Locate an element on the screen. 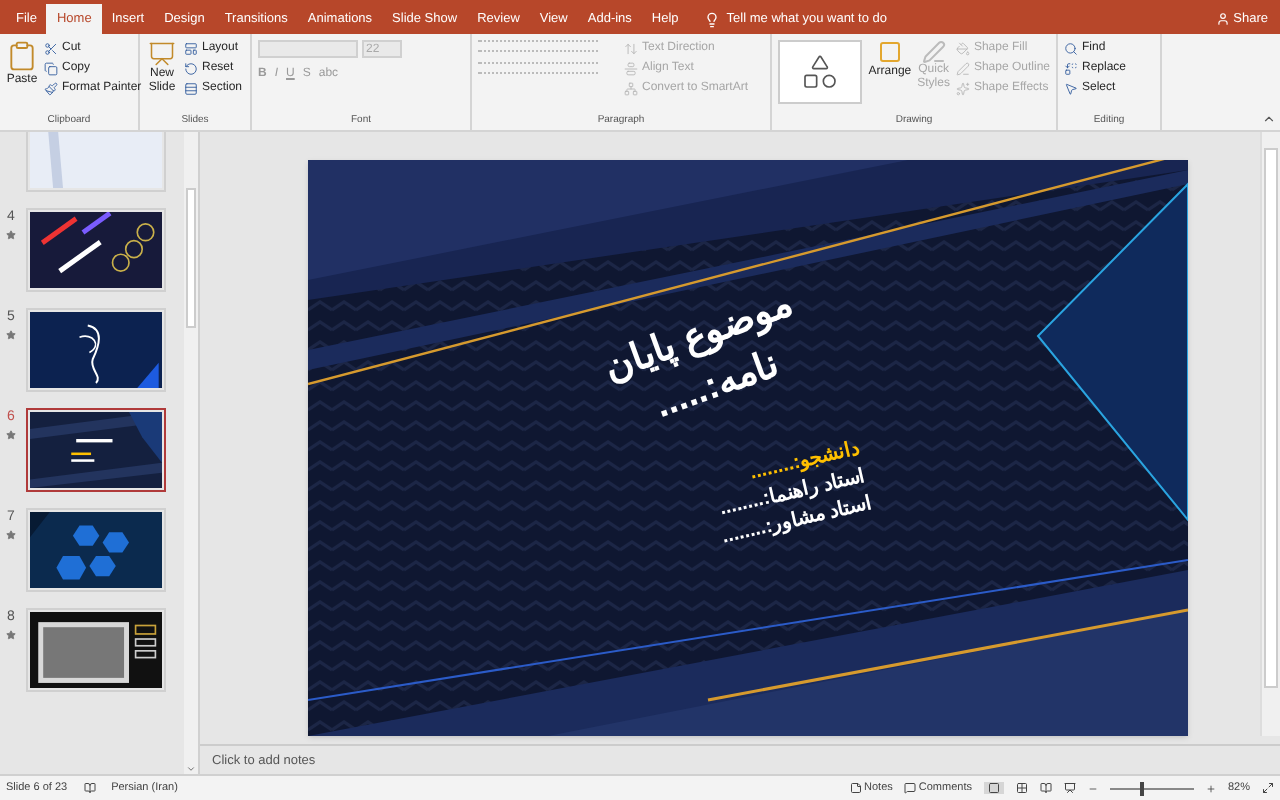 The image size is (1280, 800). normal-view-button is located at coordinates (993, 788).